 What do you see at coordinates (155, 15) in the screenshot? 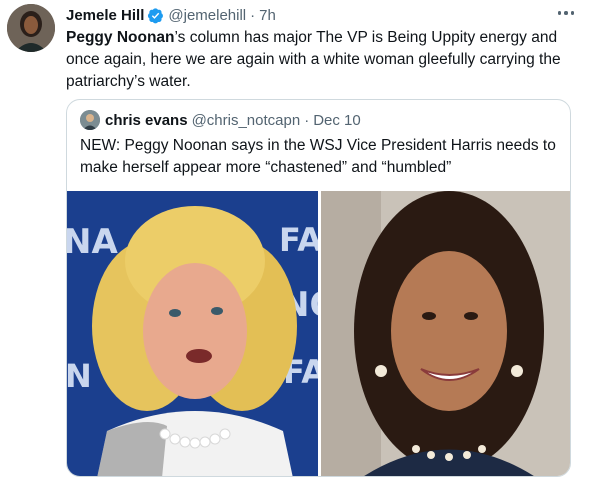
I see `verified-badge-icon` at bounding box center [155, 15].